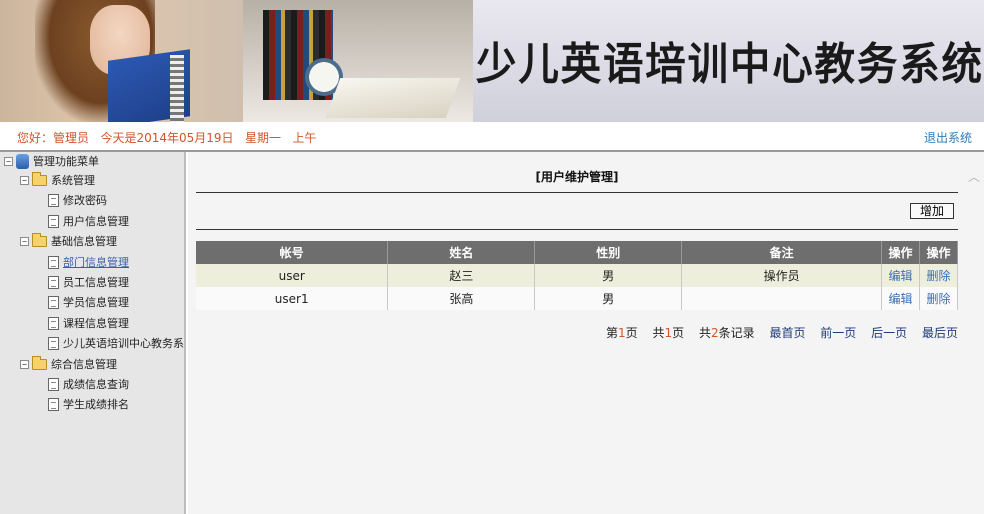 The height and width of the screenshot is (514, 984). Describe the element at coordinates (730, 64) in the screenshot. I see `system-title: 少儿英语培训中心教务系统` at that location.